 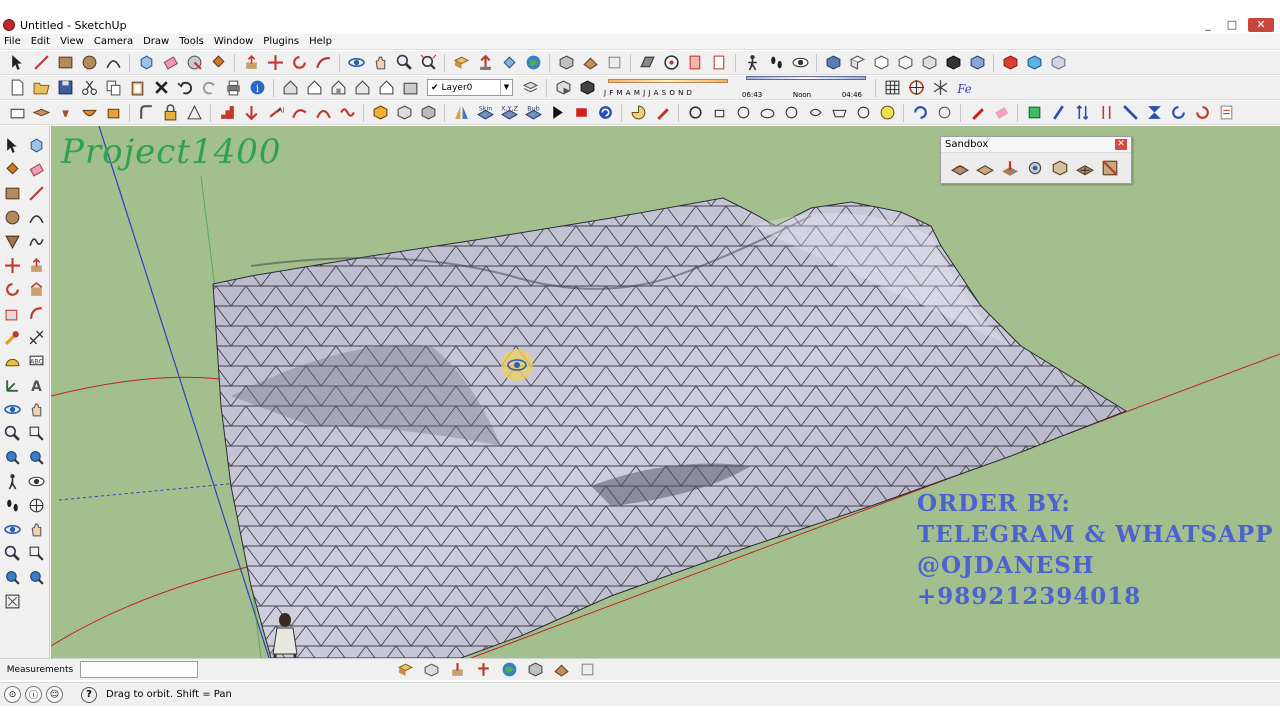 I want to click on text-tool-icon: ABC, so click(x=36, y=361).